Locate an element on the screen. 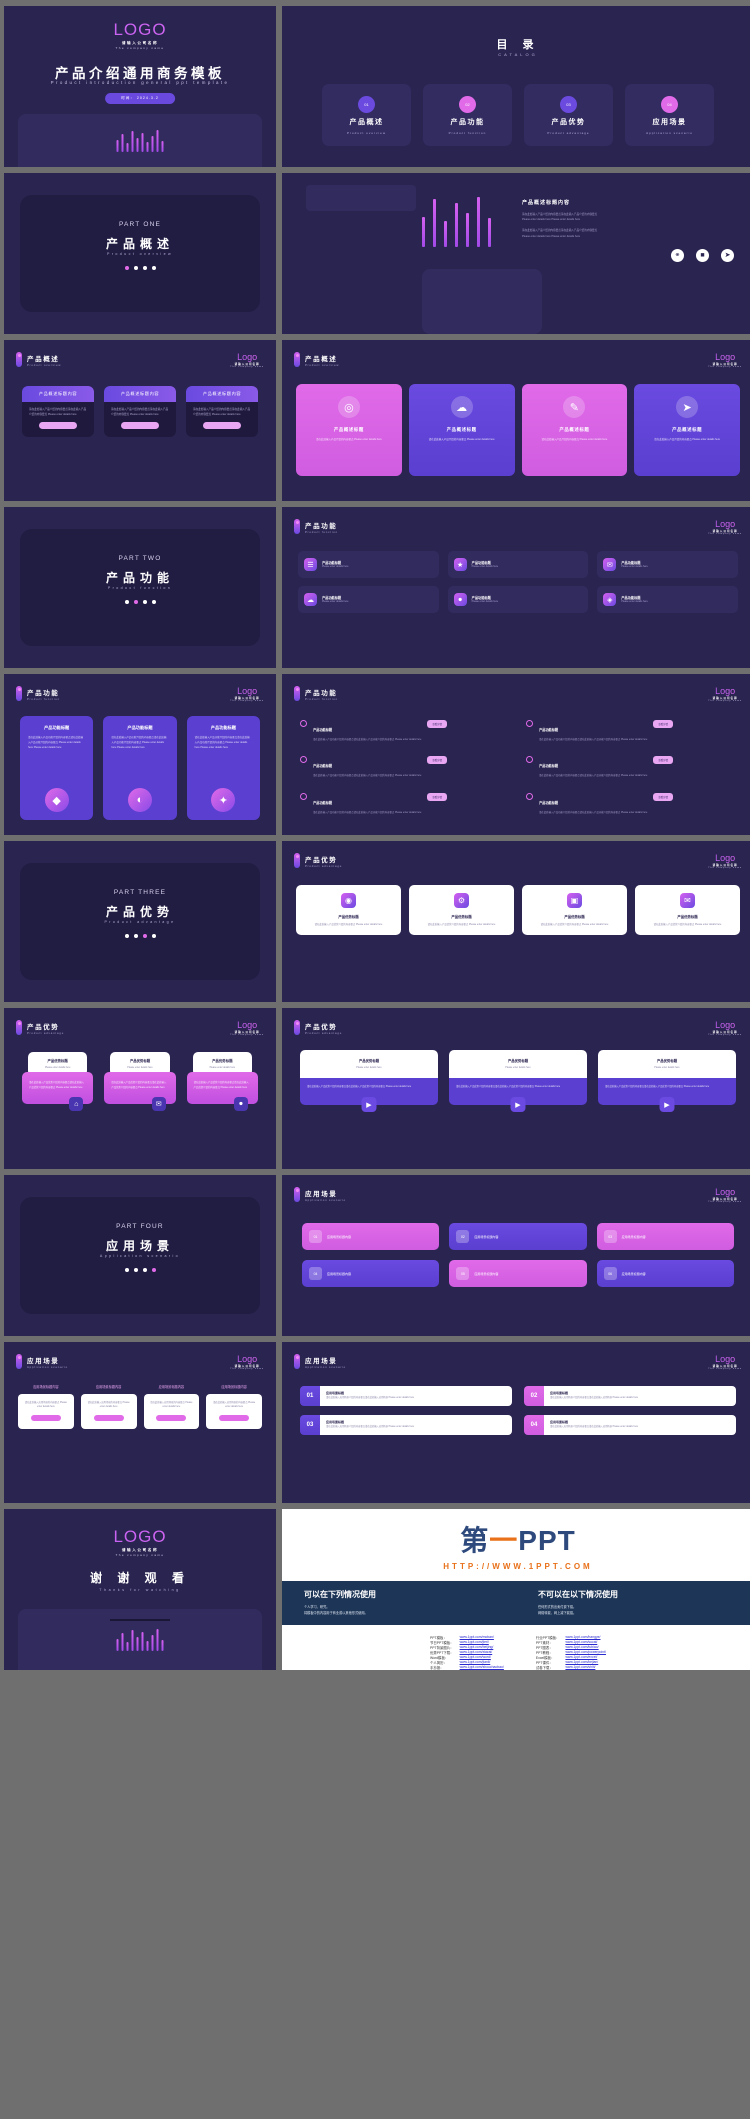  catalog-item-4: 04 应用场景 Application scenario is located at coordinates (669, 115).